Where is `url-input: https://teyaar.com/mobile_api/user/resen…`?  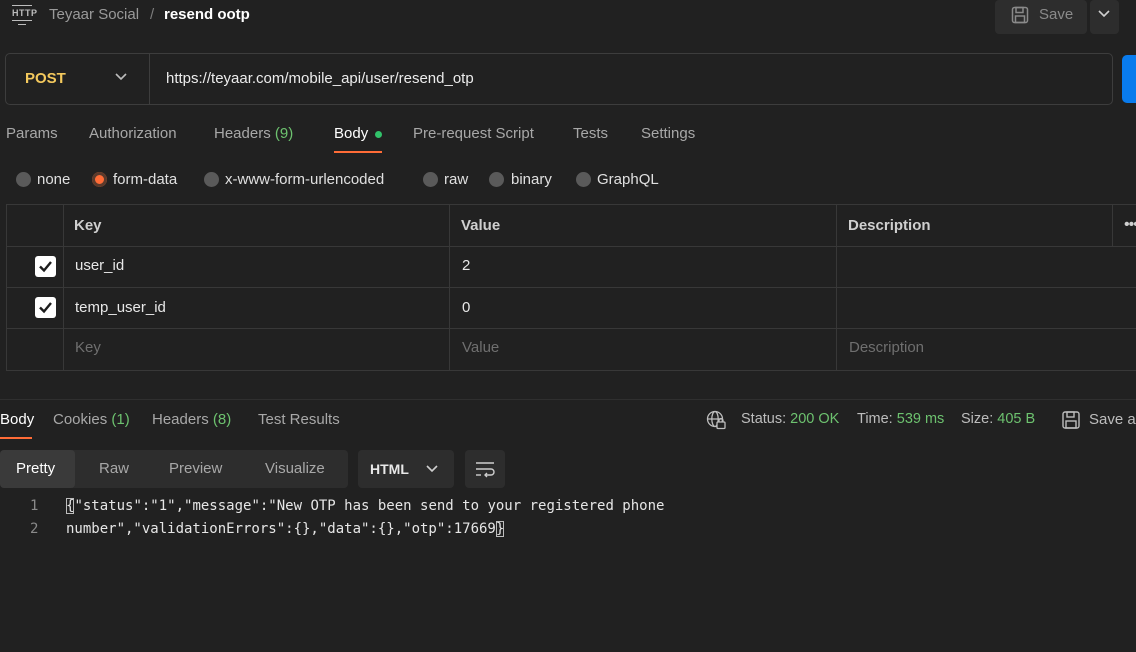 url-input: https://teyaar.com/mobile_api/user/resen… is located at coordinates (320, 78).